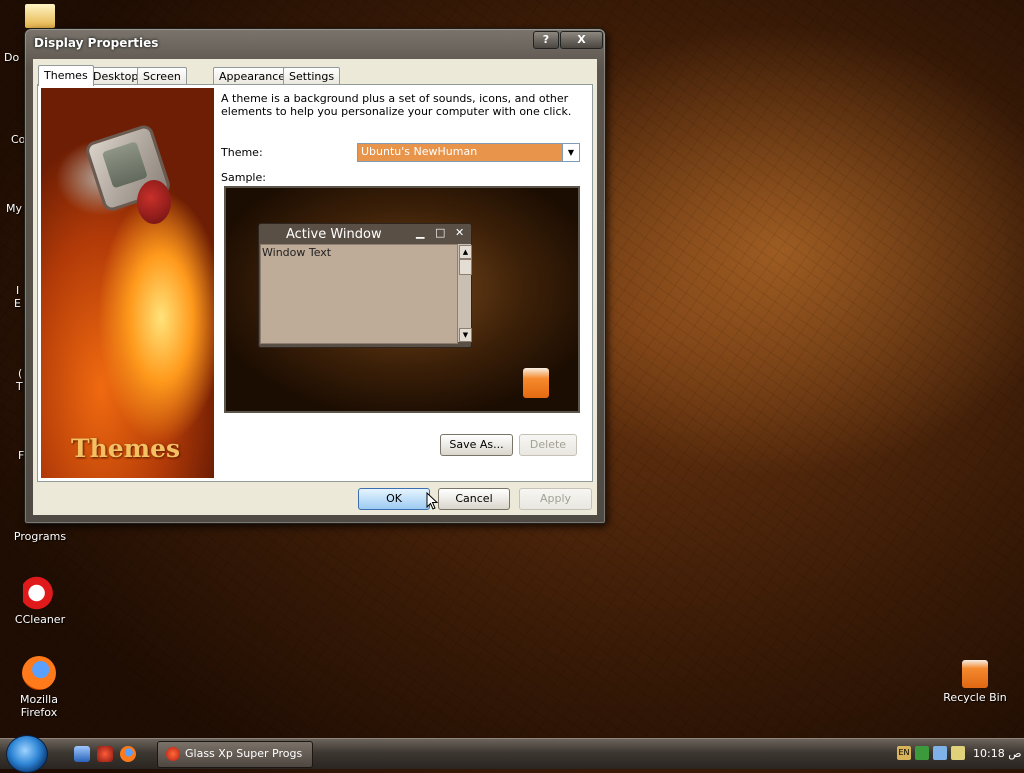 This screenshot has height=773, width=1024. I want to click on tray-app-icon, so click(958, 753).